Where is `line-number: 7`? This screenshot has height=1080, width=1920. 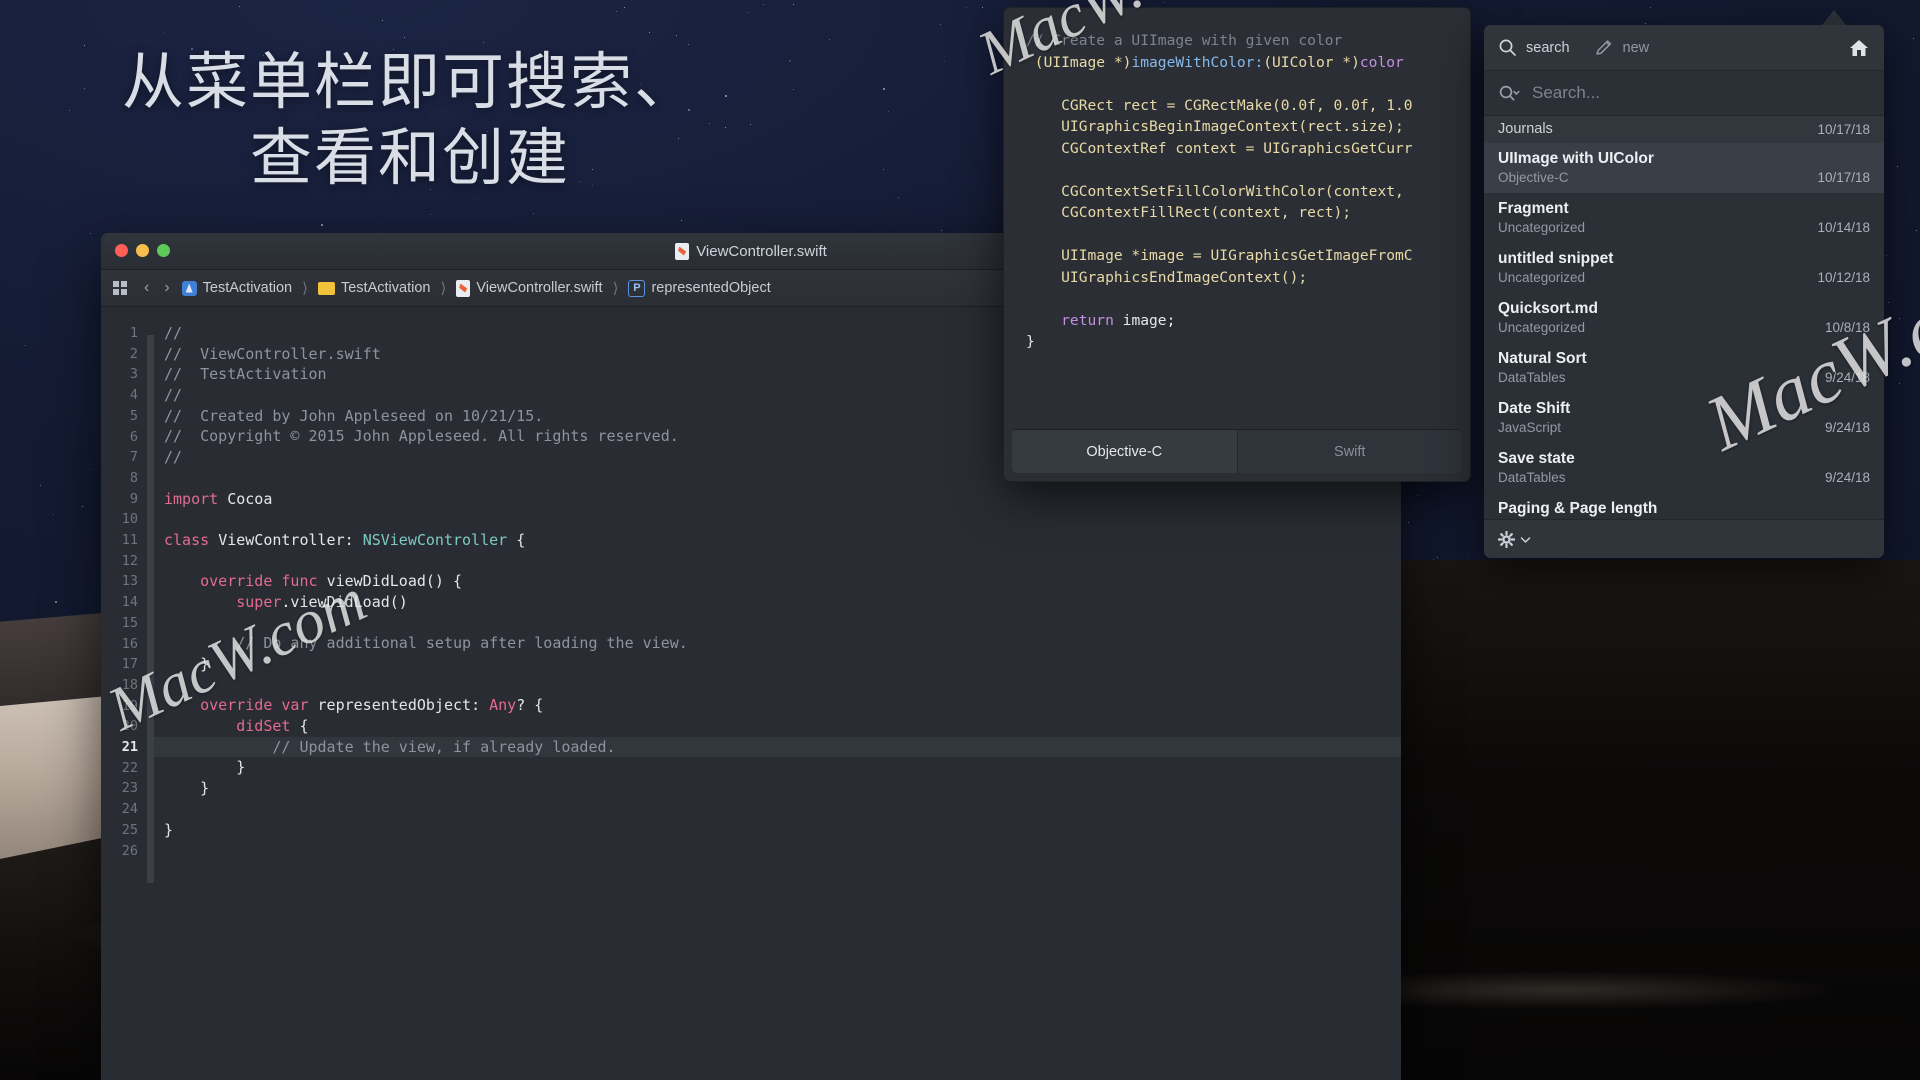
line-number: 7 is located at coordinates (133, 457).